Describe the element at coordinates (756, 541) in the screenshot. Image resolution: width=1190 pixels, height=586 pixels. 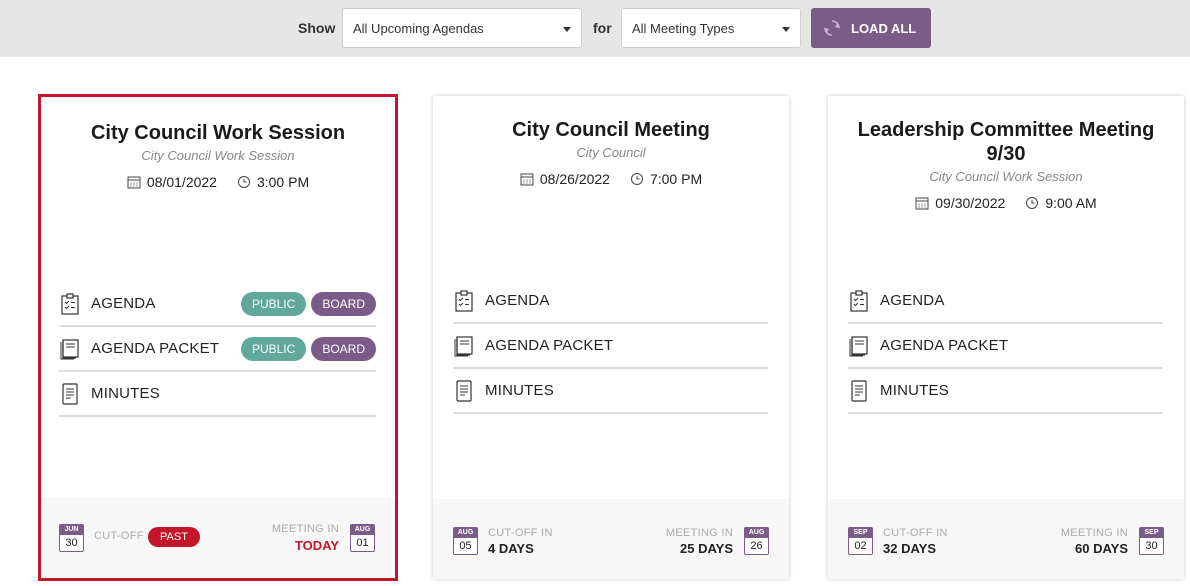
I see `meeting-calendar: AUG 26` at that location.